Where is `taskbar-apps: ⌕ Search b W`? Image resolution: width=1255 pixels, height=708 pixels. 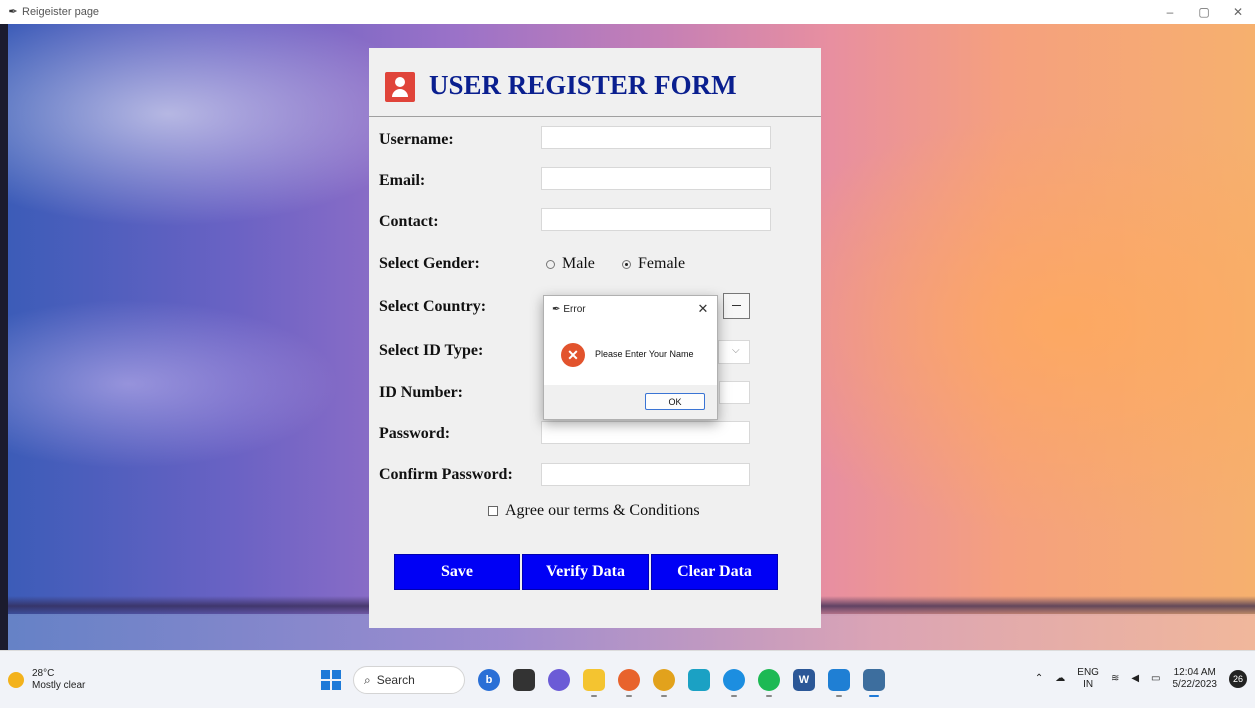
taskbar-apps: ⌕ Search b W is located at coordinates (603, 681).